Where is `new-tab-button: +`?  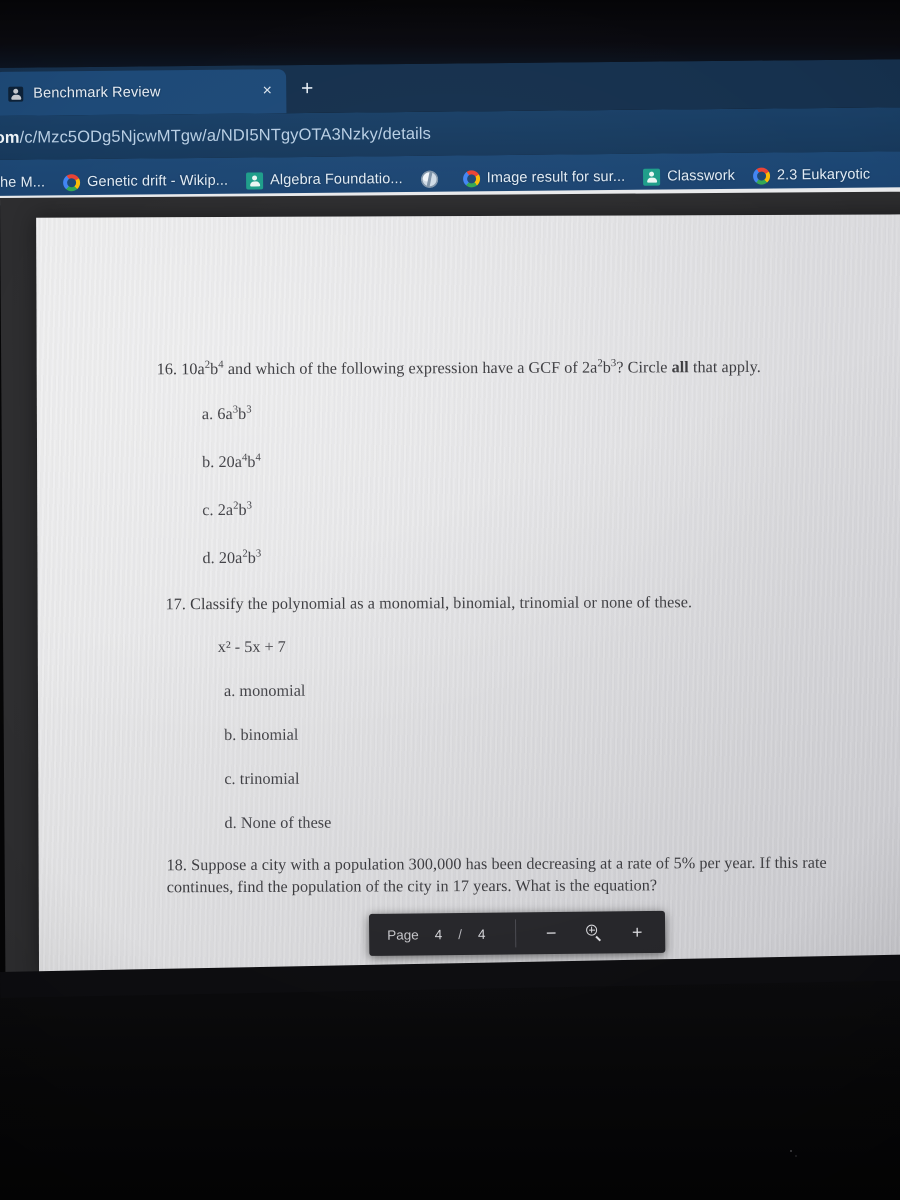 new-tab-button: + is located at coordinates (307, 90).